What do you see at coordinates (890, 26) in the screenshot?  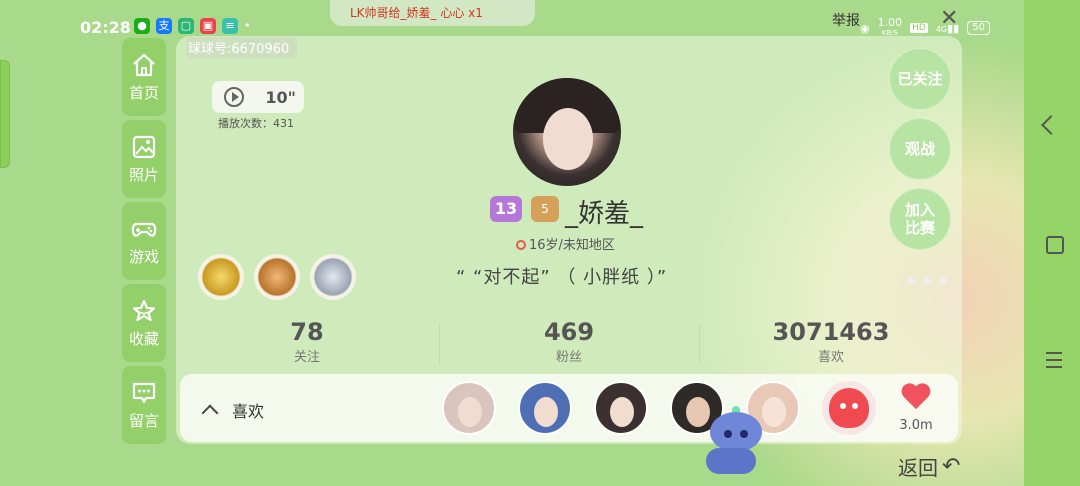 I see `net-speed: 1.00 KB/S` at bounding box center [890, 26].